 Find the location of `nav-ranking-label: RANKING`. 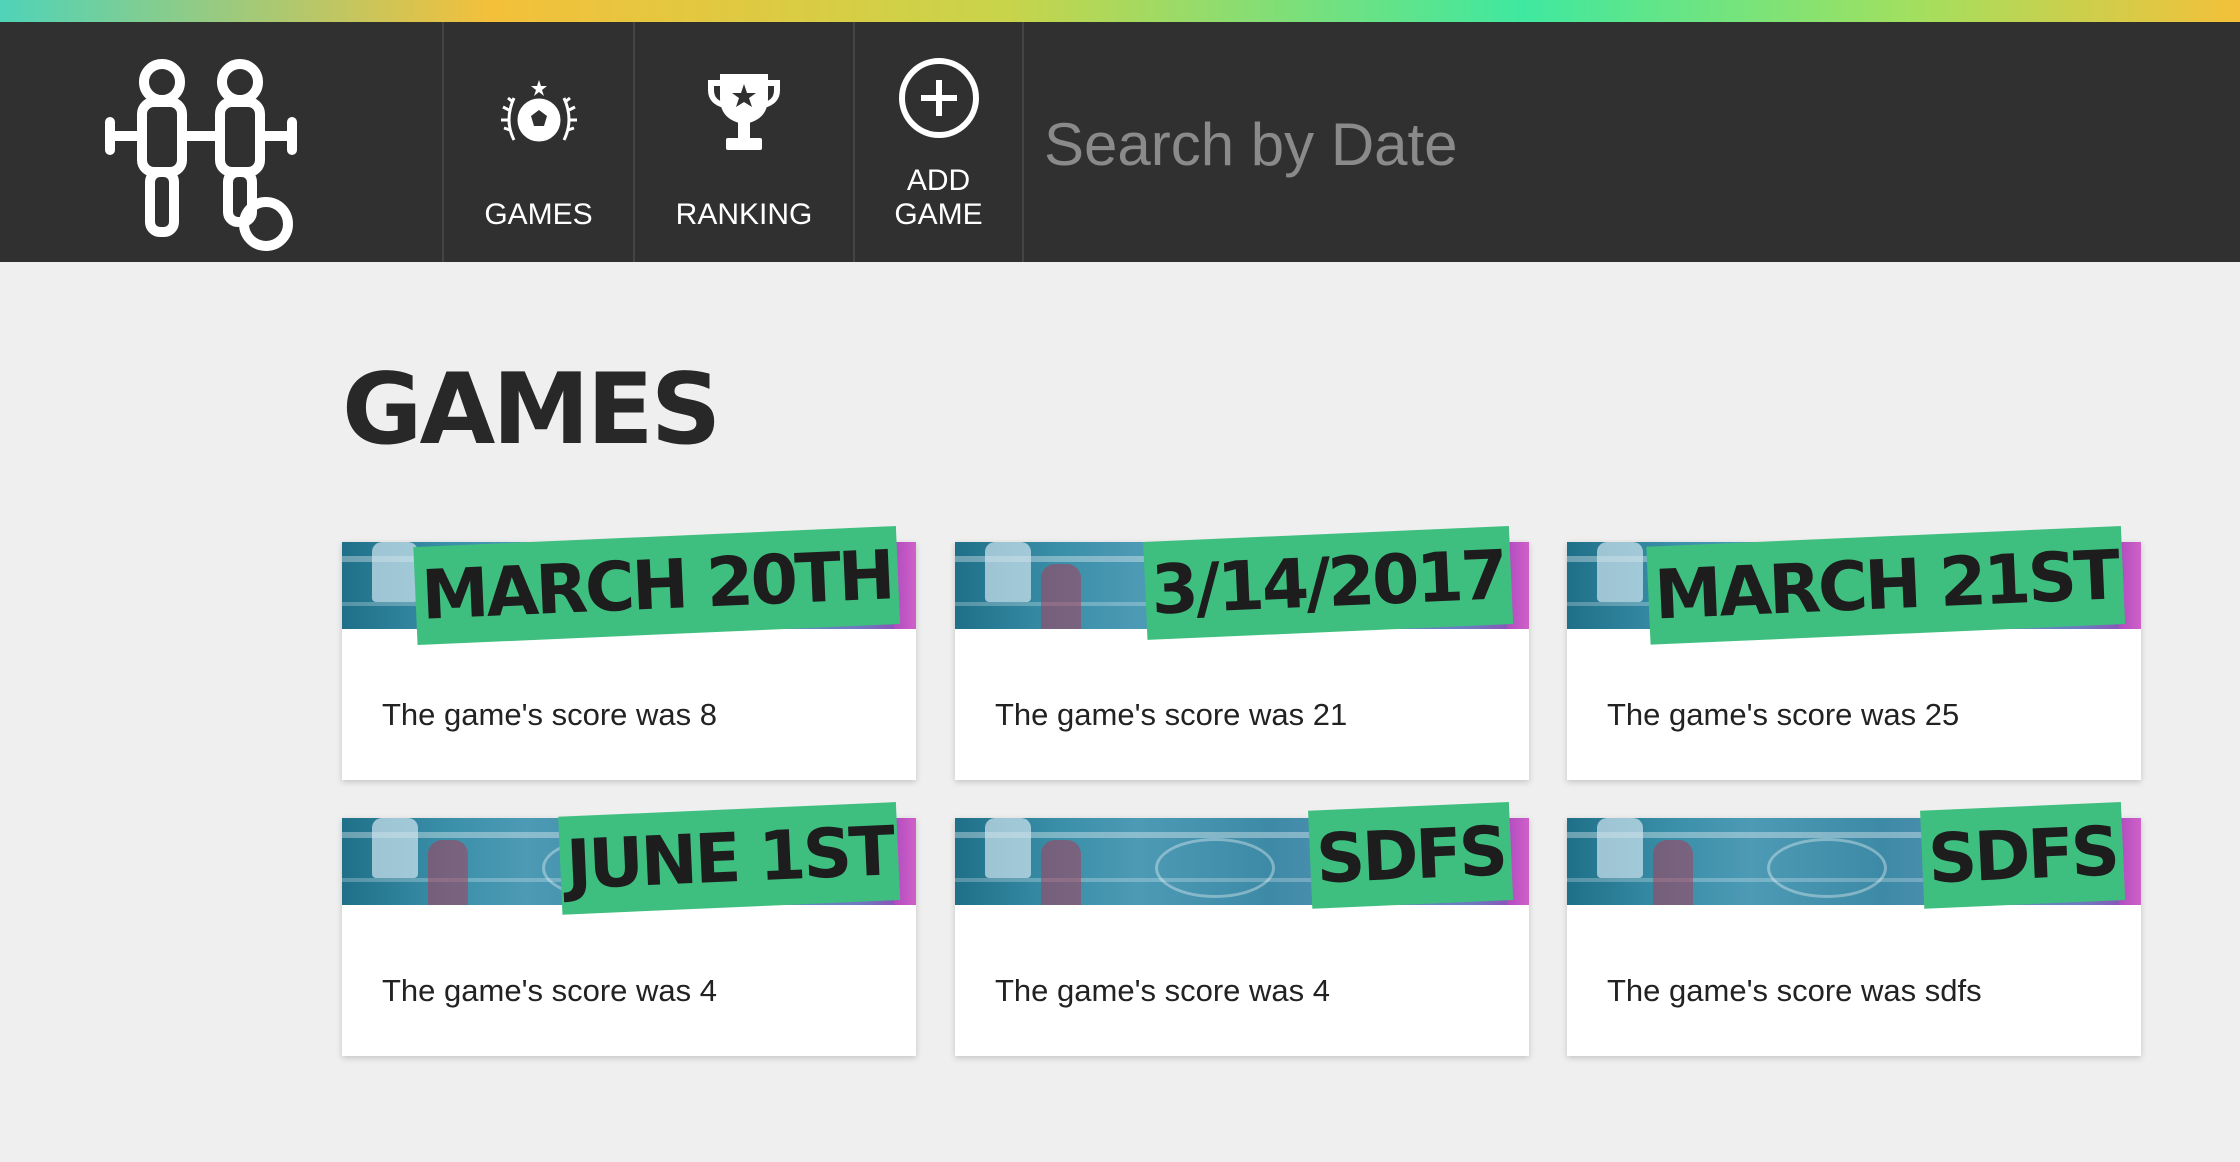

nav-ranking-label: RANKING is located at coordinates (744, 214).